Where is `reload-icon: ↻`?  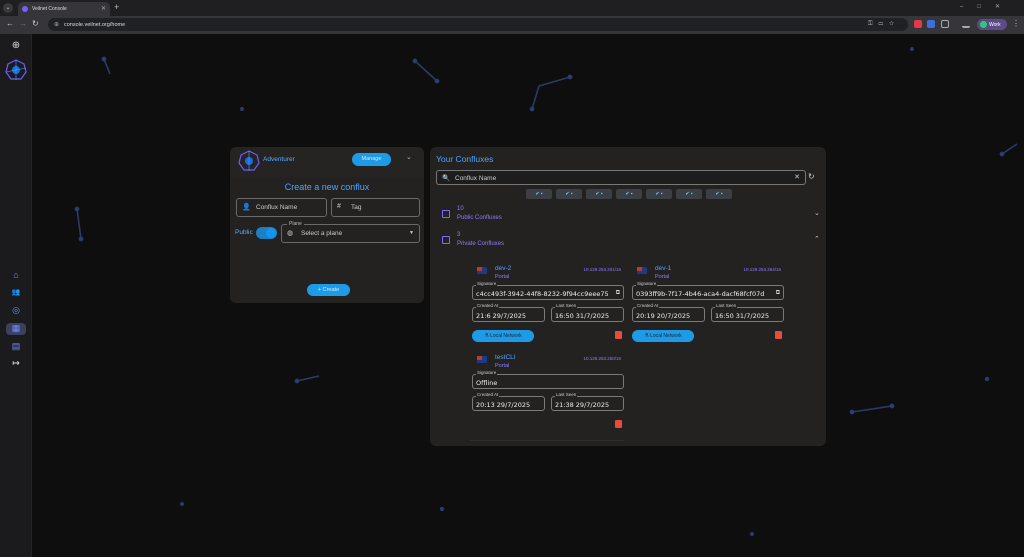
reload-icon: ↻ is located at coordinates (35, 23).